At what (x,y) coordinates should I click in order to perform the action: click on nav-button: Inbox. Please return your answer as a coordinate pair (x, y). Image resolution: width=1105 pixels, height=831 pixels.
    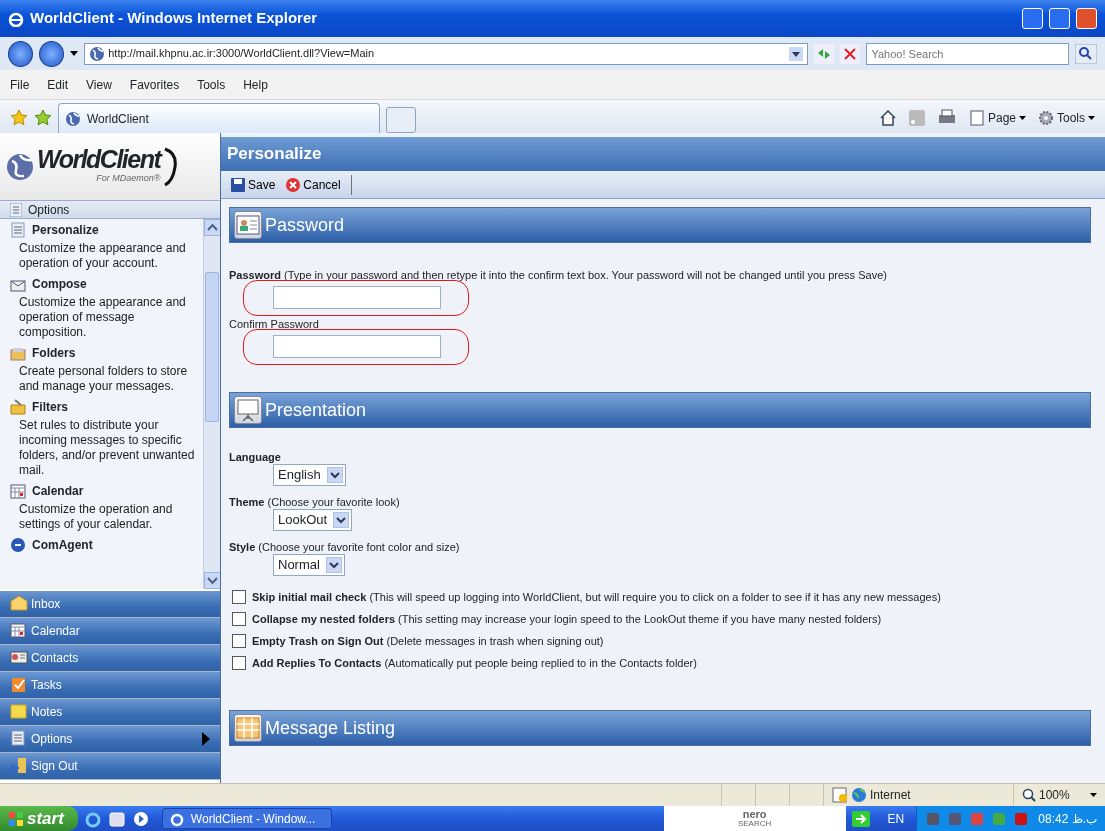
    Looking at the image, I should click on (110, 604).